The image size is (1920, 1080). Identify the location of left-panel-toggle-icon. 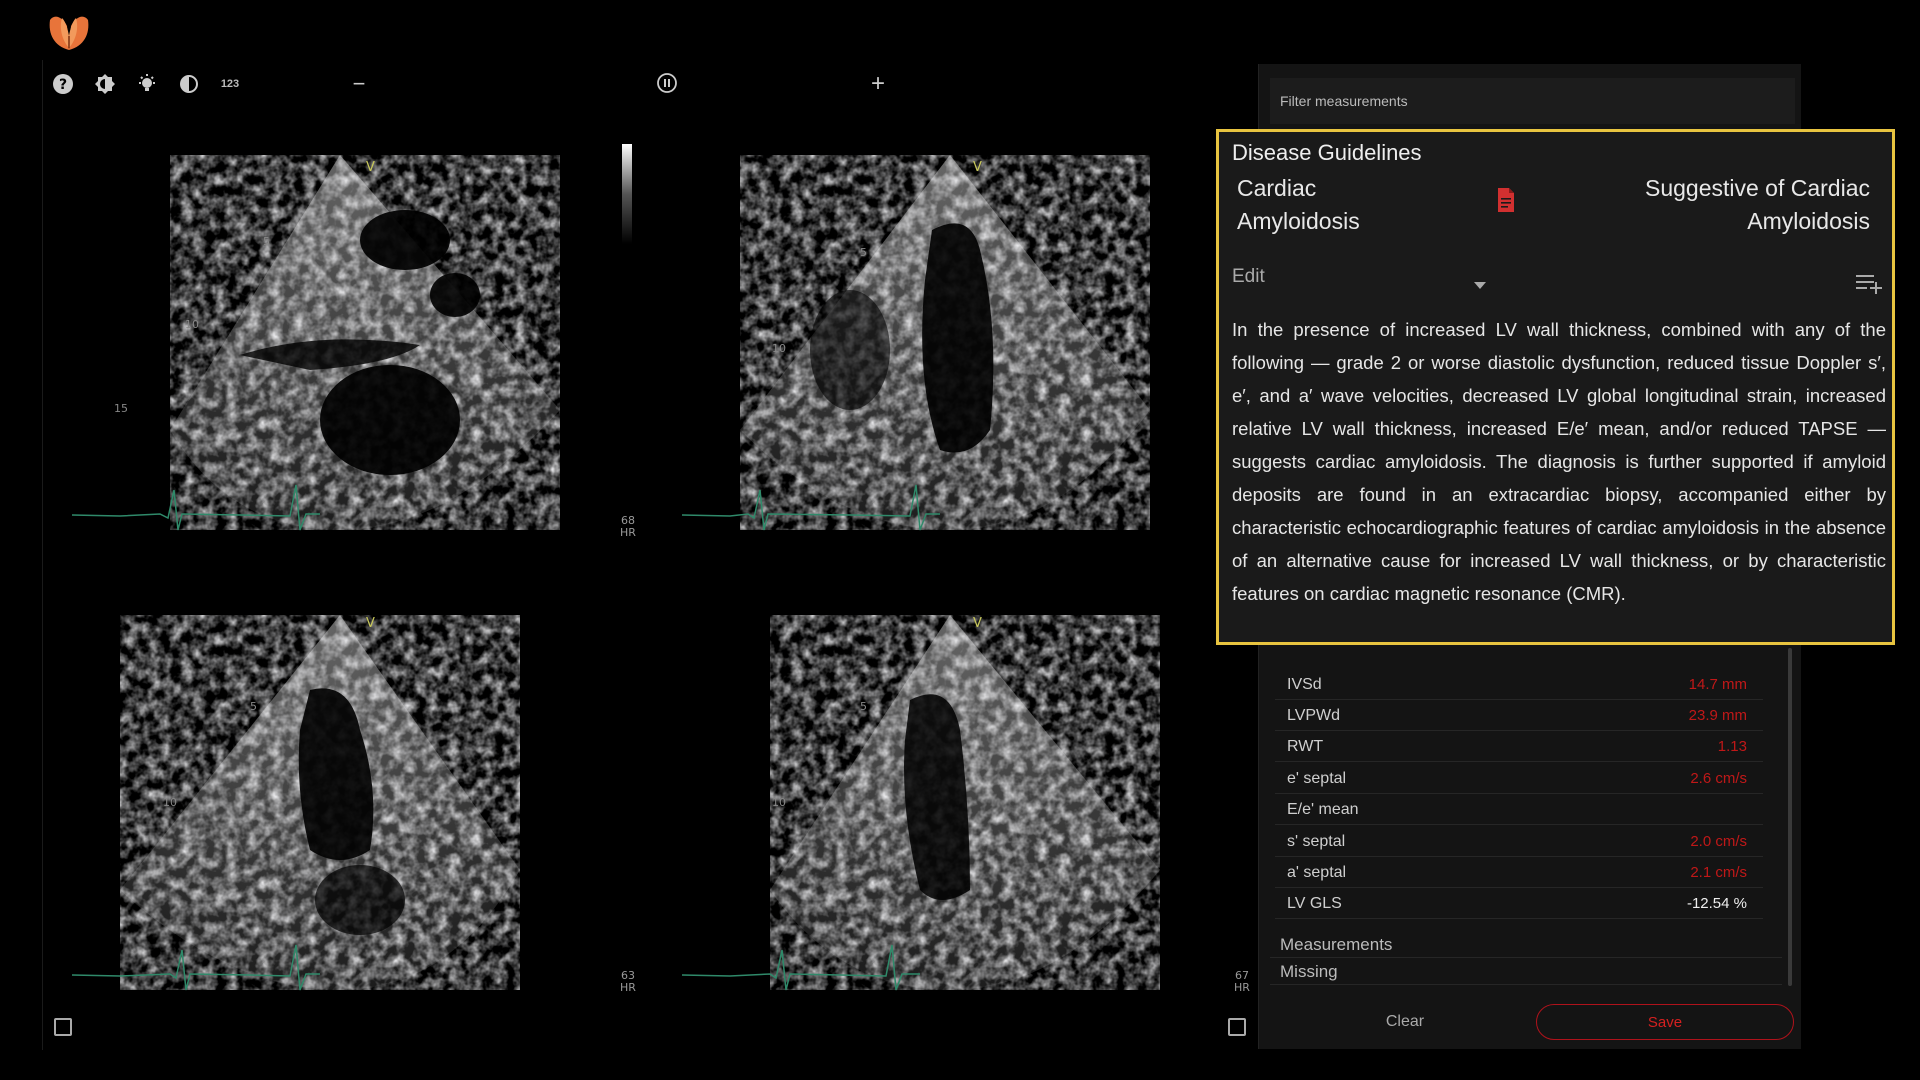
(63, 1027).